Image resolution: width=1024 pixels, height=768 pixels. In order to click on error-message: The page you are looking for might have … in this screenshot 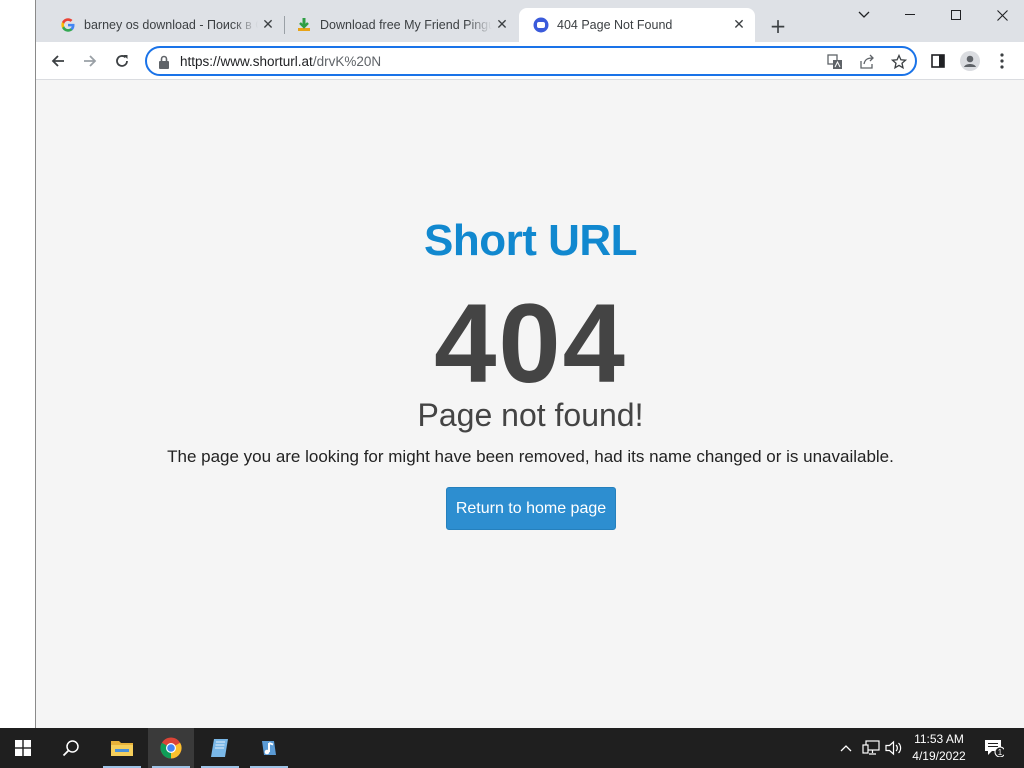, I will do `click(530, 456)`.